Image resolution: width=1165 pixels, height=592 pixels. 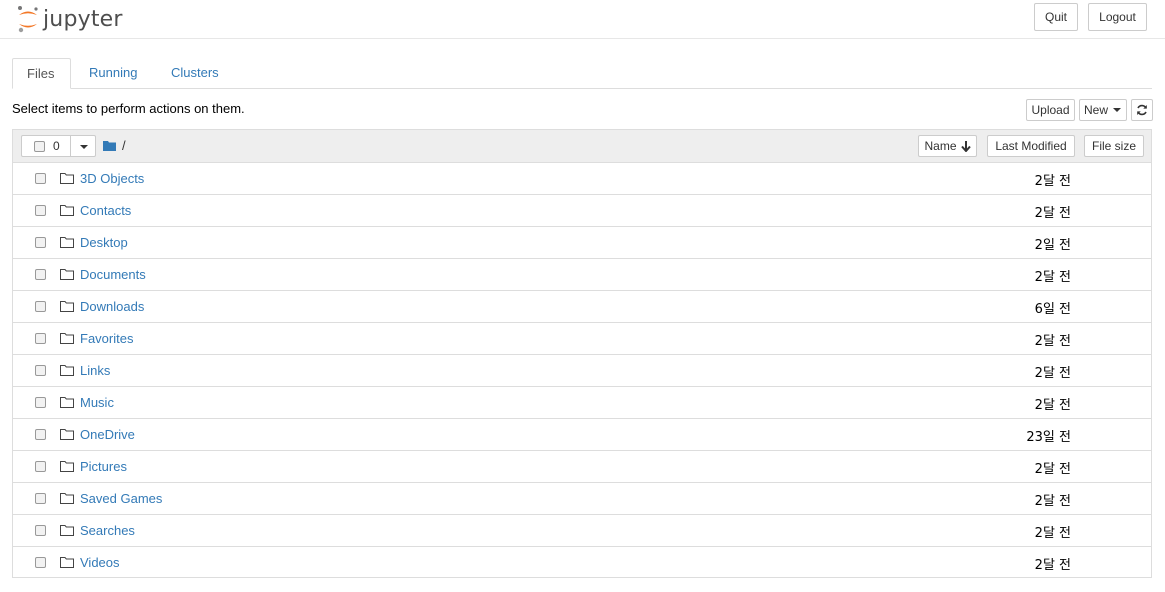 What do you see at coordinates (582, 499) in the screenshot?
I see `list-item: Saved Games 2달 전` at bounding box center [582, 499].